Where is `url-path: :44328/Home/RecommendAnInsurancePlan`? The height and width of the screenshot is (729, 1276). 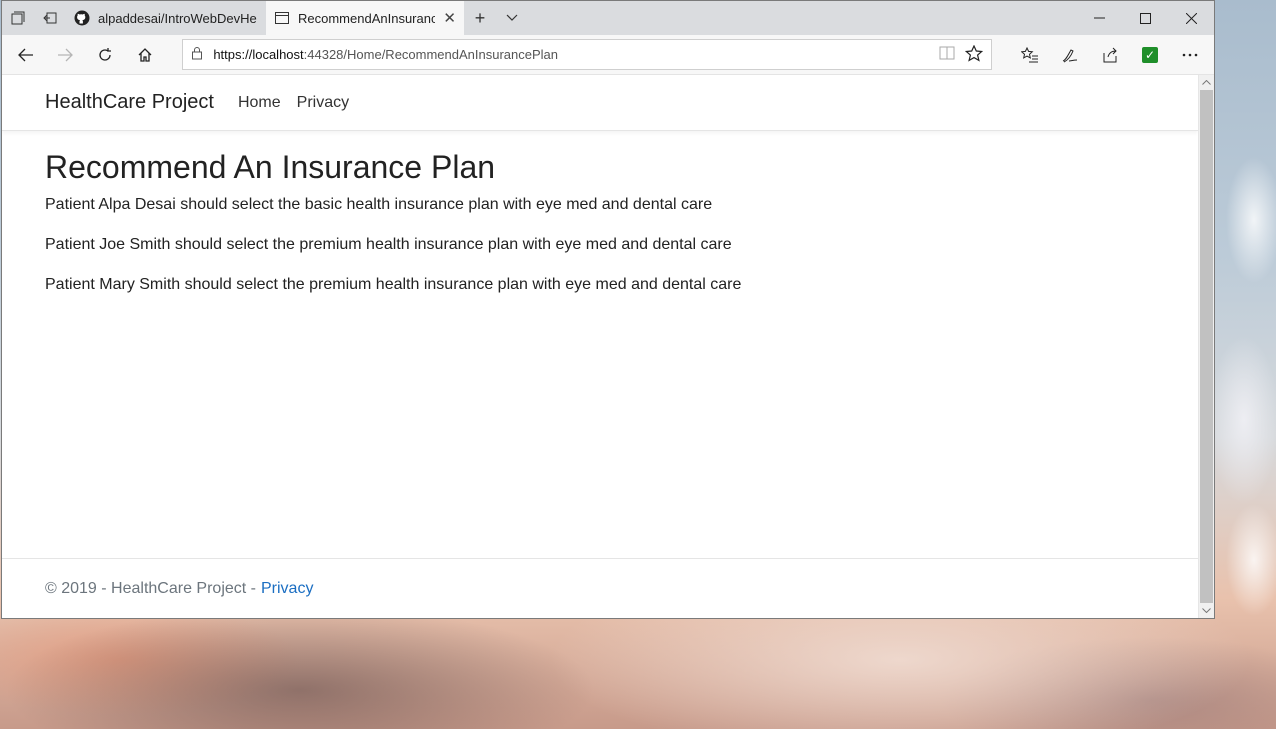 url-path: :44328/Home/RecommendAnInsurancePlan is located at coordinates (431, 54).